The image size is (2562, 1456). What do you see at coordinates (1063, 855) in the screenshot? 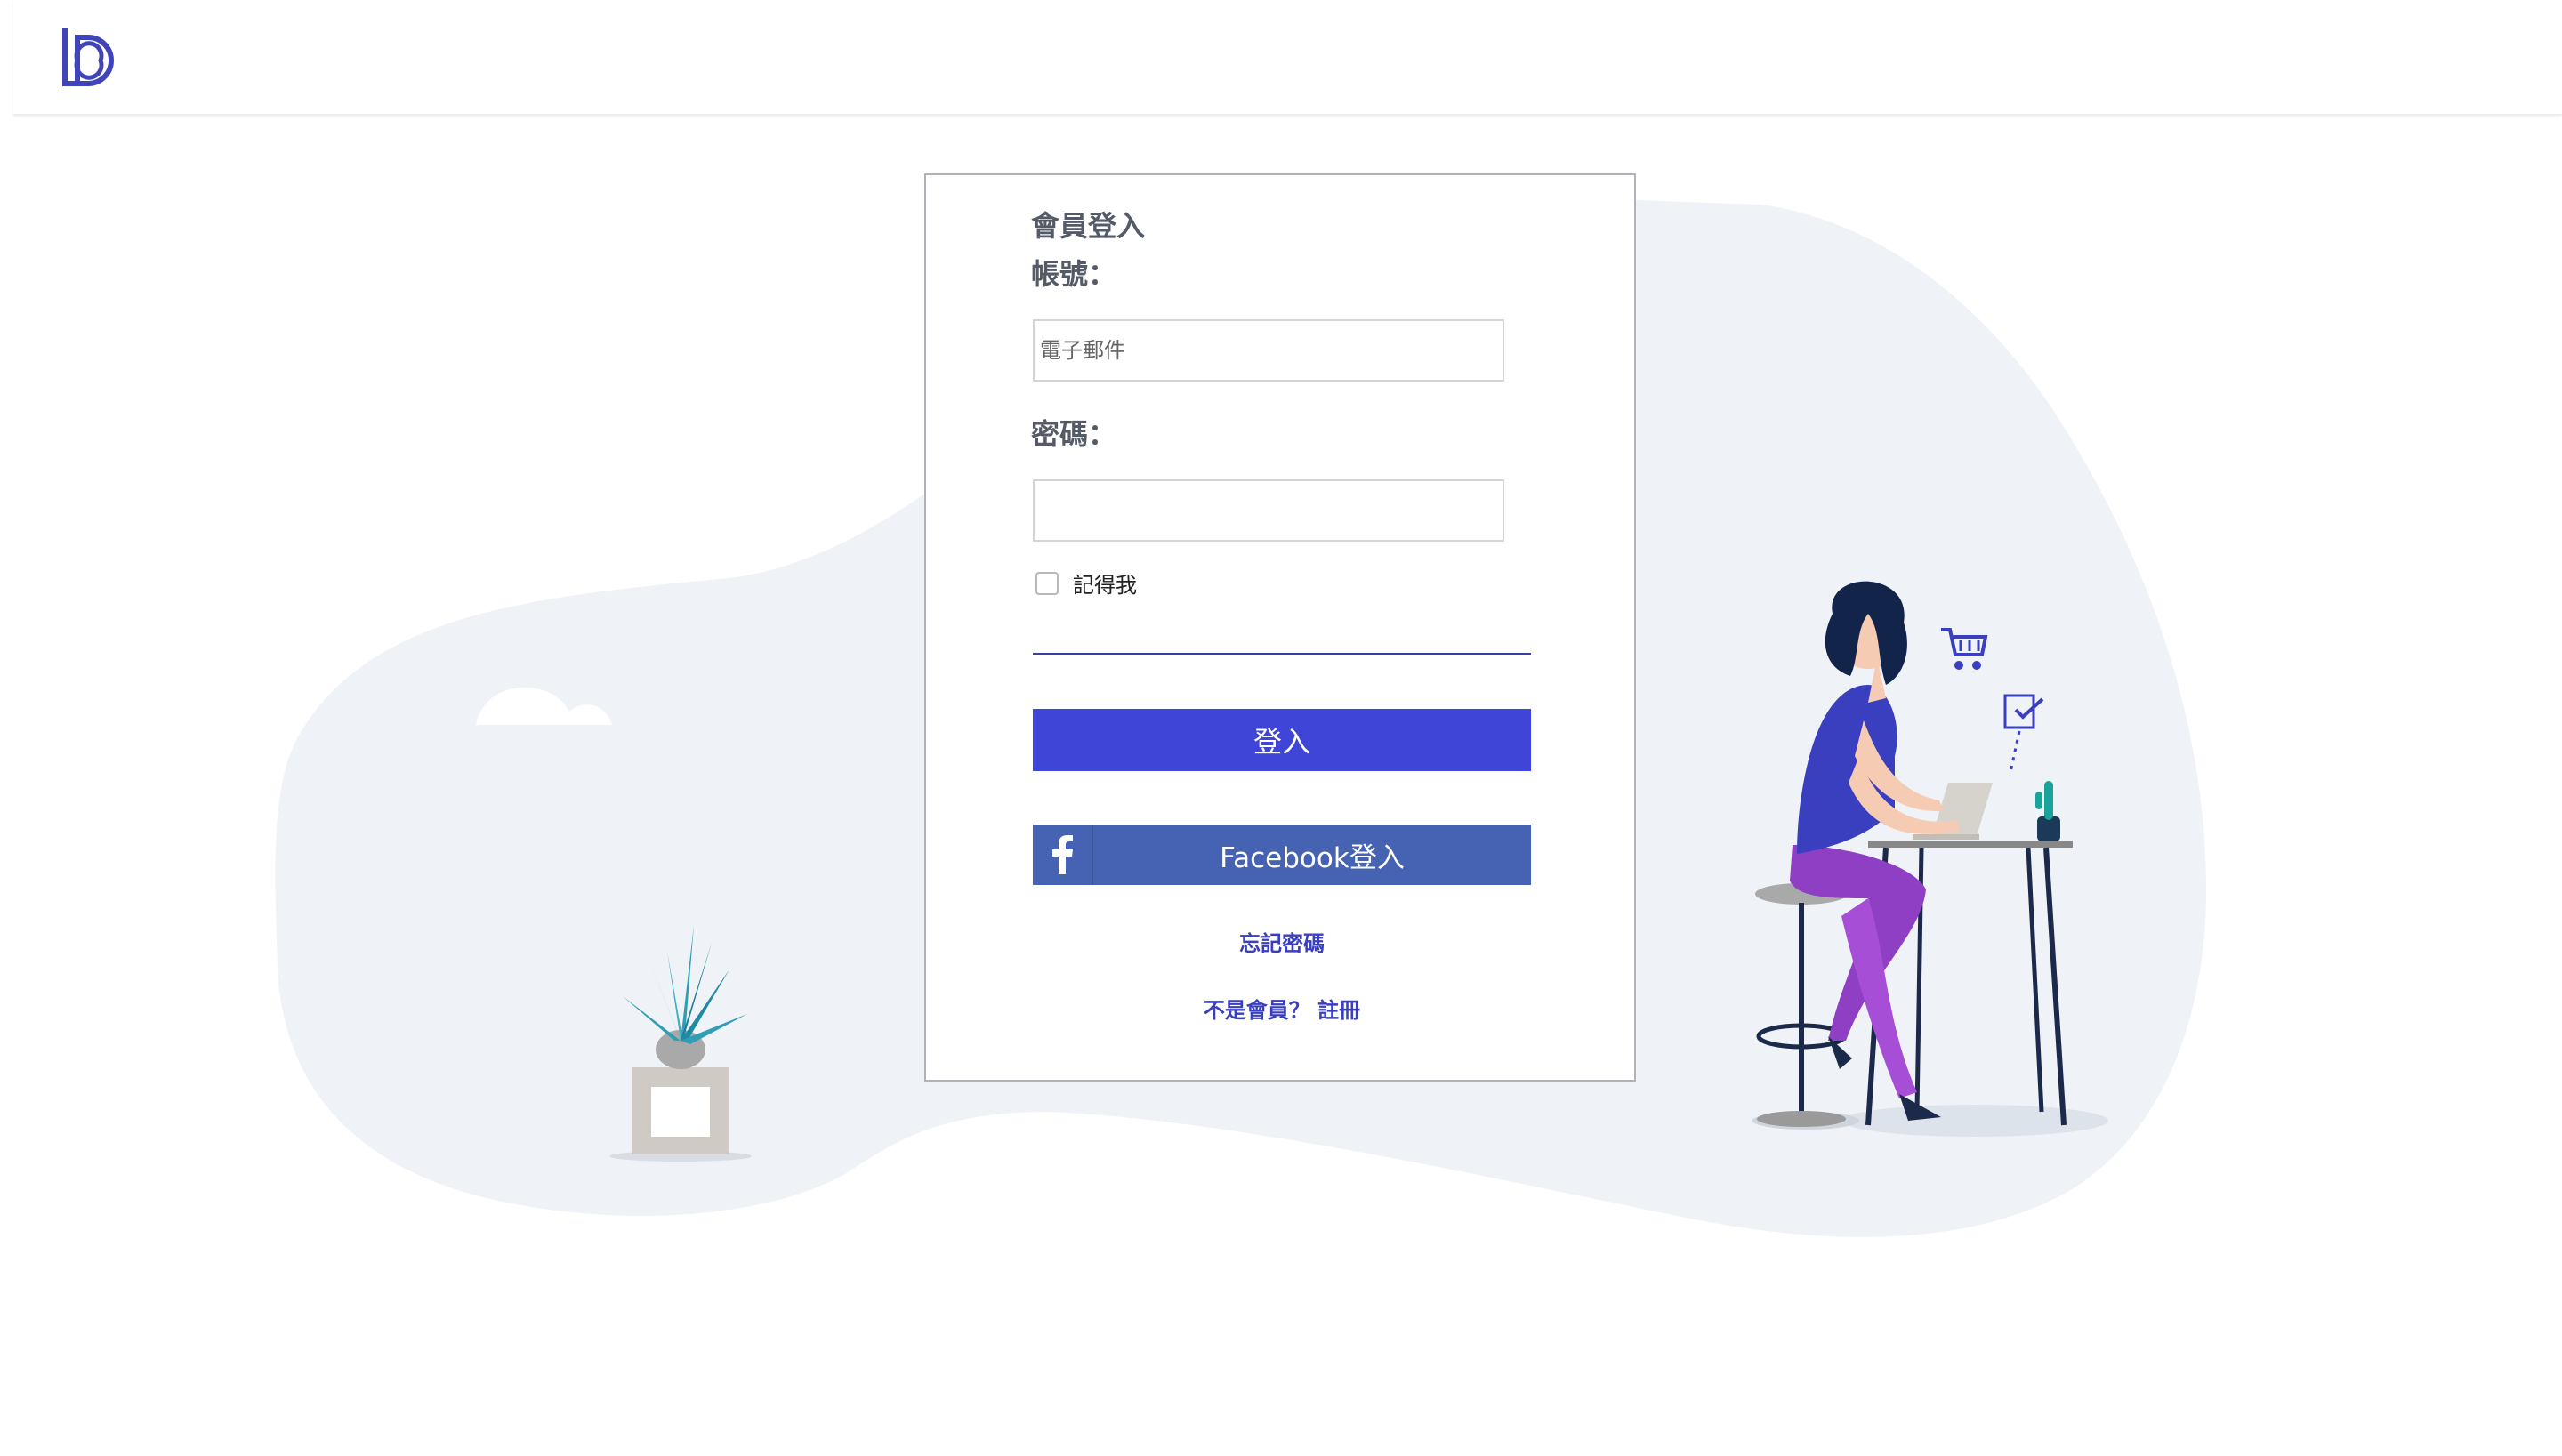
I see `facebook-icon` at bounding box center [1063, 855].